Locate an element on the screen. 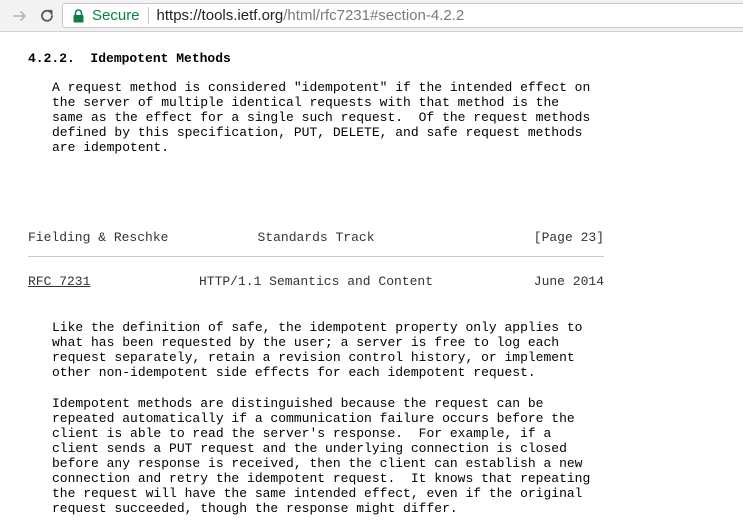  footer-status: Standards Track is located at coordinates (316, 237).